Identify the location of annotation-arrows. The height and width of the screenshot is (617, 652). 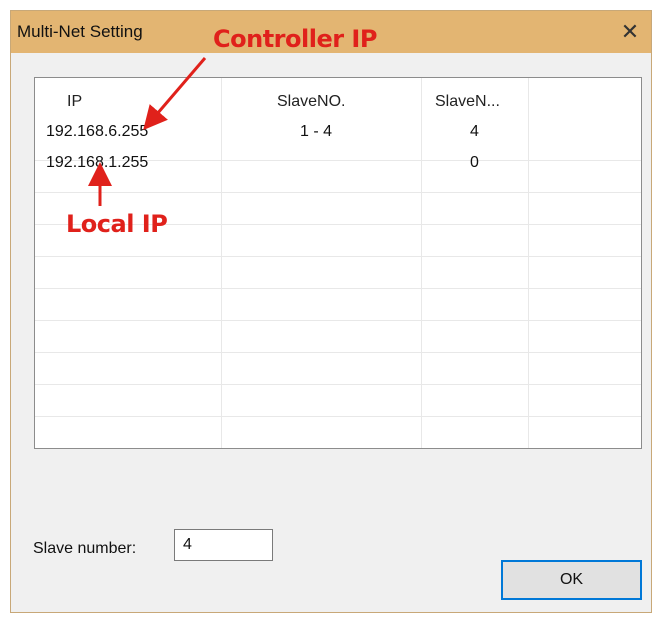
(147, 131).